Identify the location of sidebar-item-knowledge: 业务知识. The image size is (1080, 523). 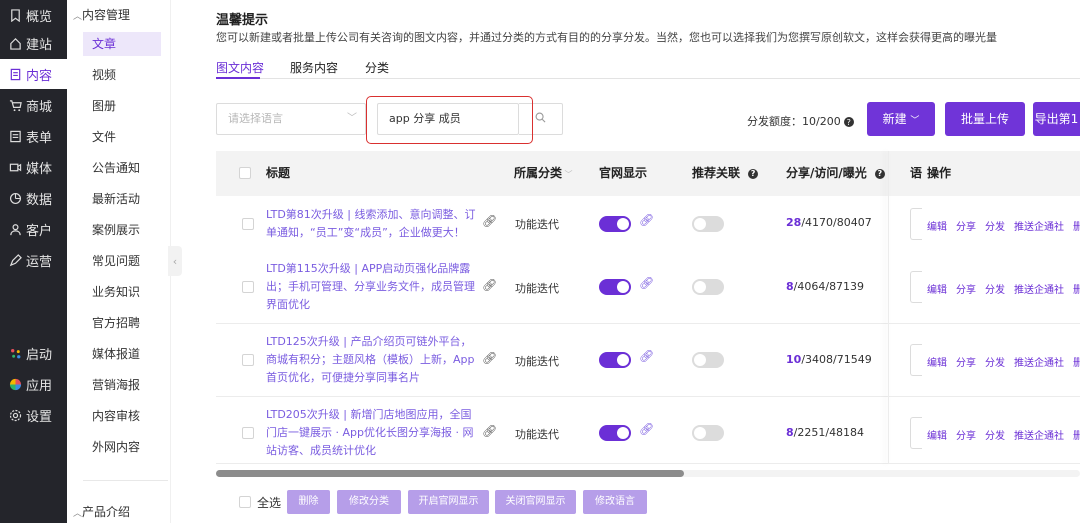
(122, 292).